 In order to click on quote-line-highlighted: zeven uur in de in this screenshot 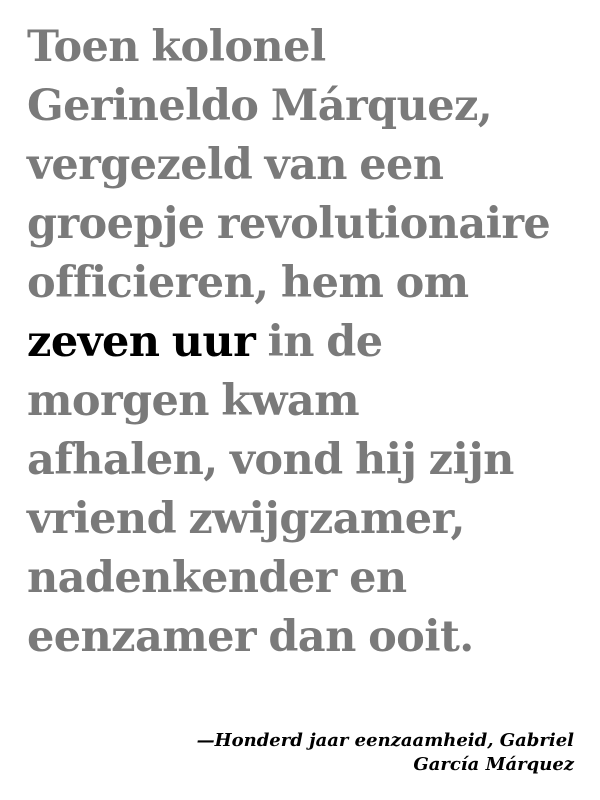, I will do `click(307, 342)`.